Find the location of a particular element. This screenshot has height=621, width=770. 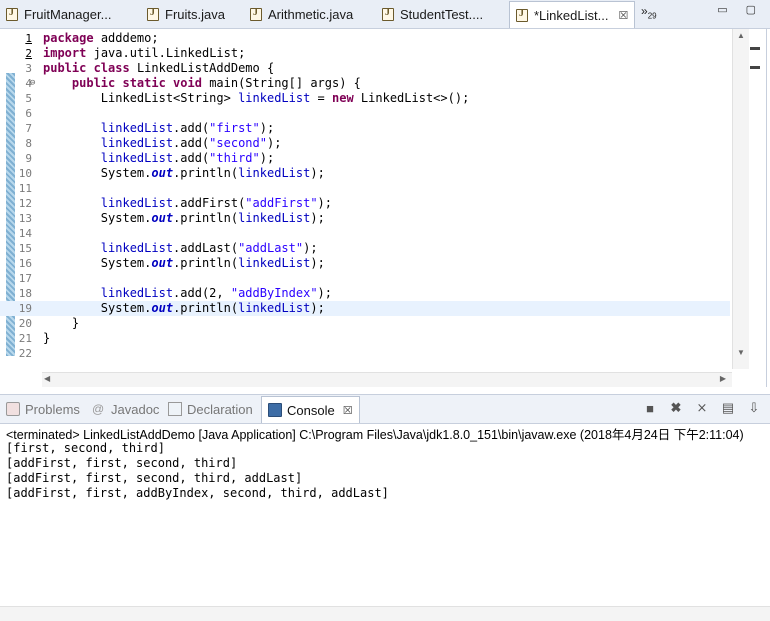

line-number: 17 is located at coordinates (25, 278).